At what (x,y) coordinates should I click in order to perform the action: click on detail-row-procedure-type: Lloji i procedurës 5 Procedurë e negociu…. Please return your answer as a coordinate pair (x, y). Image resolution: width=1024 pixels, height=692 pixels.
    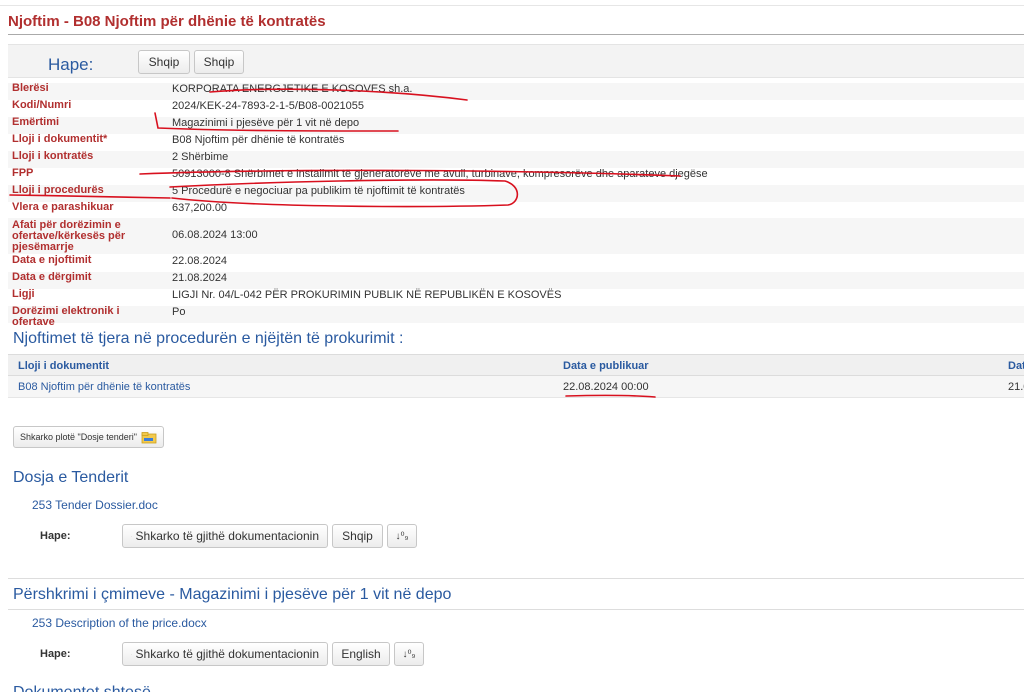
    Looking at the image, I should click on (516, 193).